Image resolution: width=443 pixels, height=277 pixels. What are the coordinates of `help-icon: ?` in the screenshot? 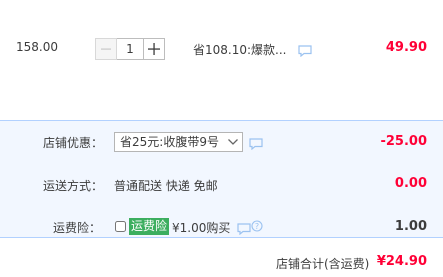 It's located at (257, 226).